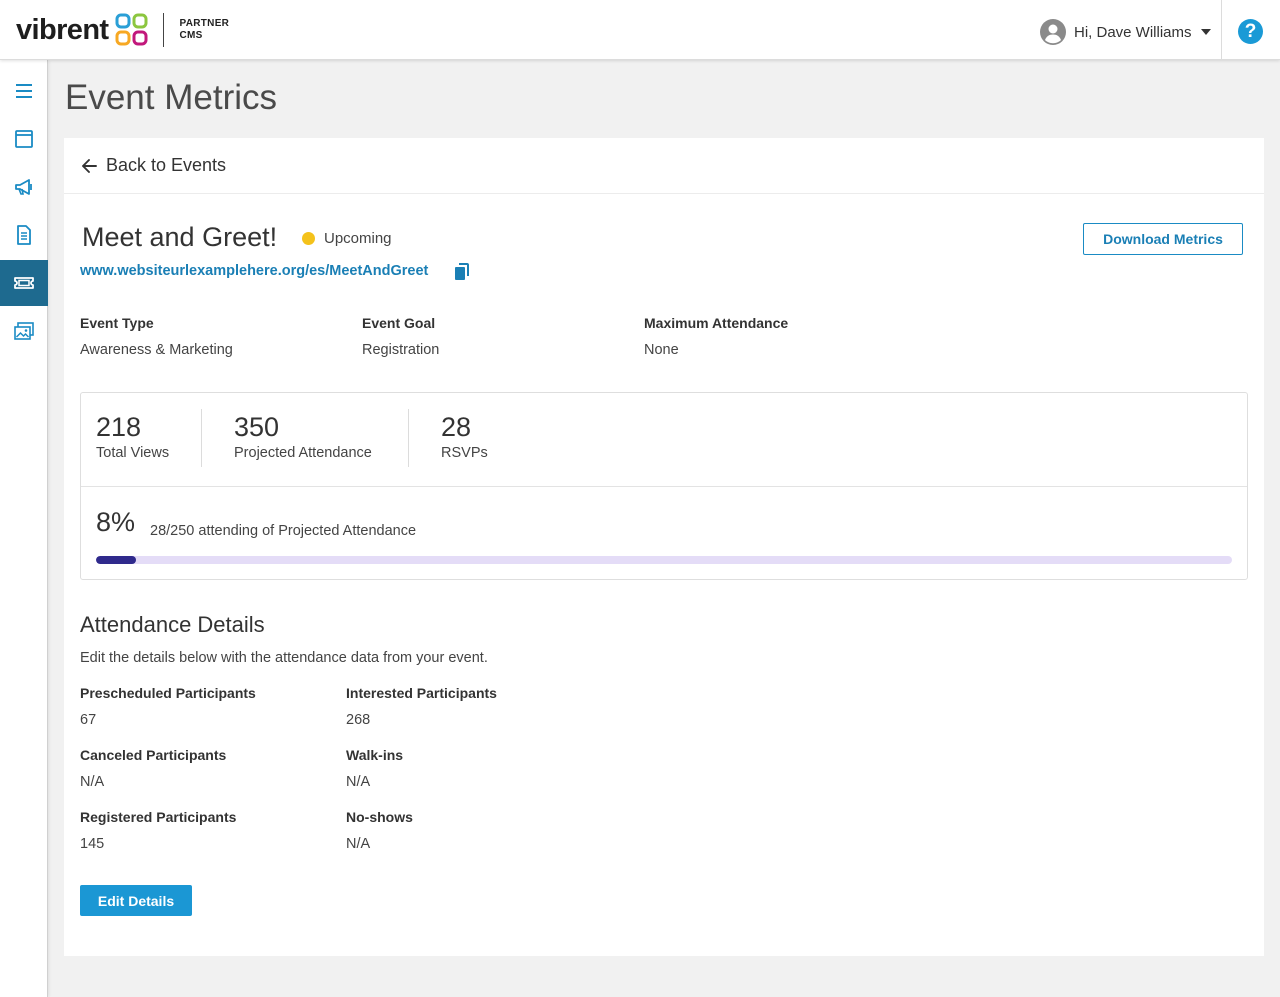 The height and width of the screenshot is (997, 1280). I want to click on field-walk-ins: Walk-ins N/A, so click(374, 768).